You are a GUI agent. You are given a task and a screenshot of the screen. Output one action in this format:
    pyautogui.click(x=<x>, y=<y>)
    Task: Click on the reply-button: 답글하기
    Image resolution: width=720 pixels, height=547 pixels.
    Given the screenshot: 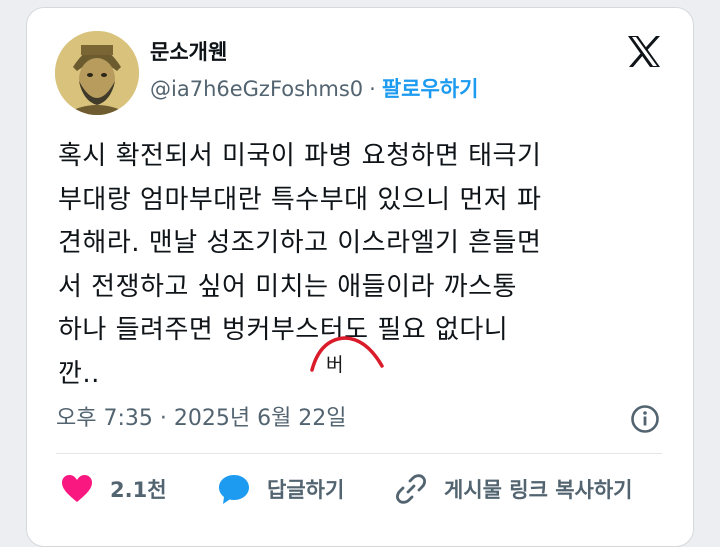 What is the action you would take?
    pyautogui.click(x=280, y=489)
    